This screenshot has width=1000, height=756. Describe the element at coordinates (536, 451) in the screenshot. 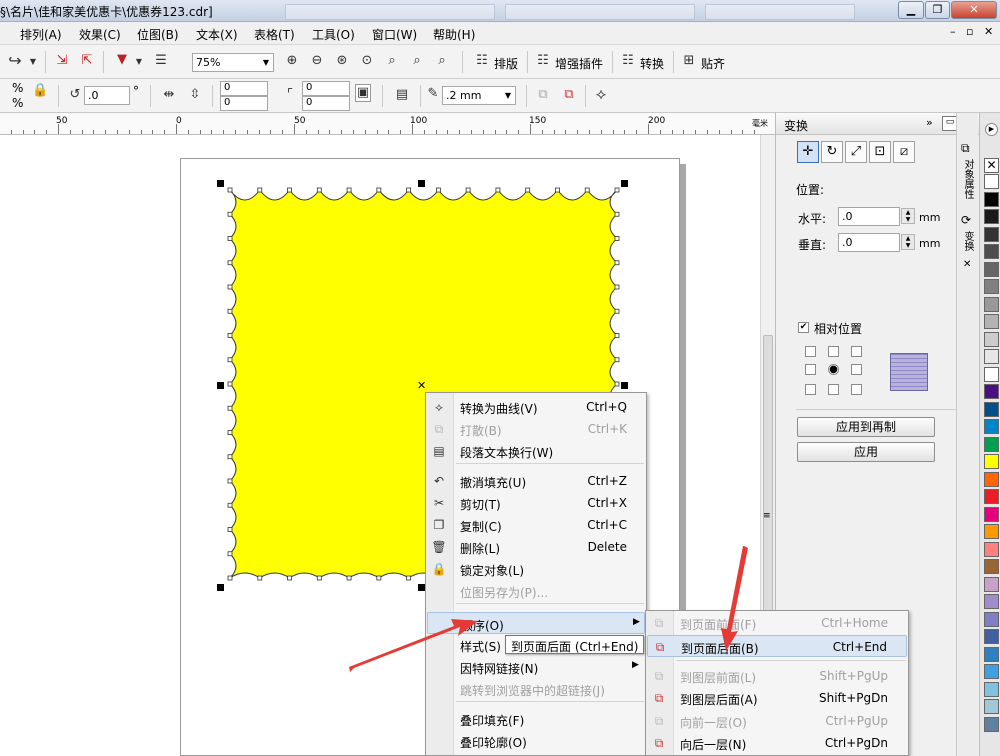

I see `context-menu-item: ▤ 段落文本换行(W)` at that location.